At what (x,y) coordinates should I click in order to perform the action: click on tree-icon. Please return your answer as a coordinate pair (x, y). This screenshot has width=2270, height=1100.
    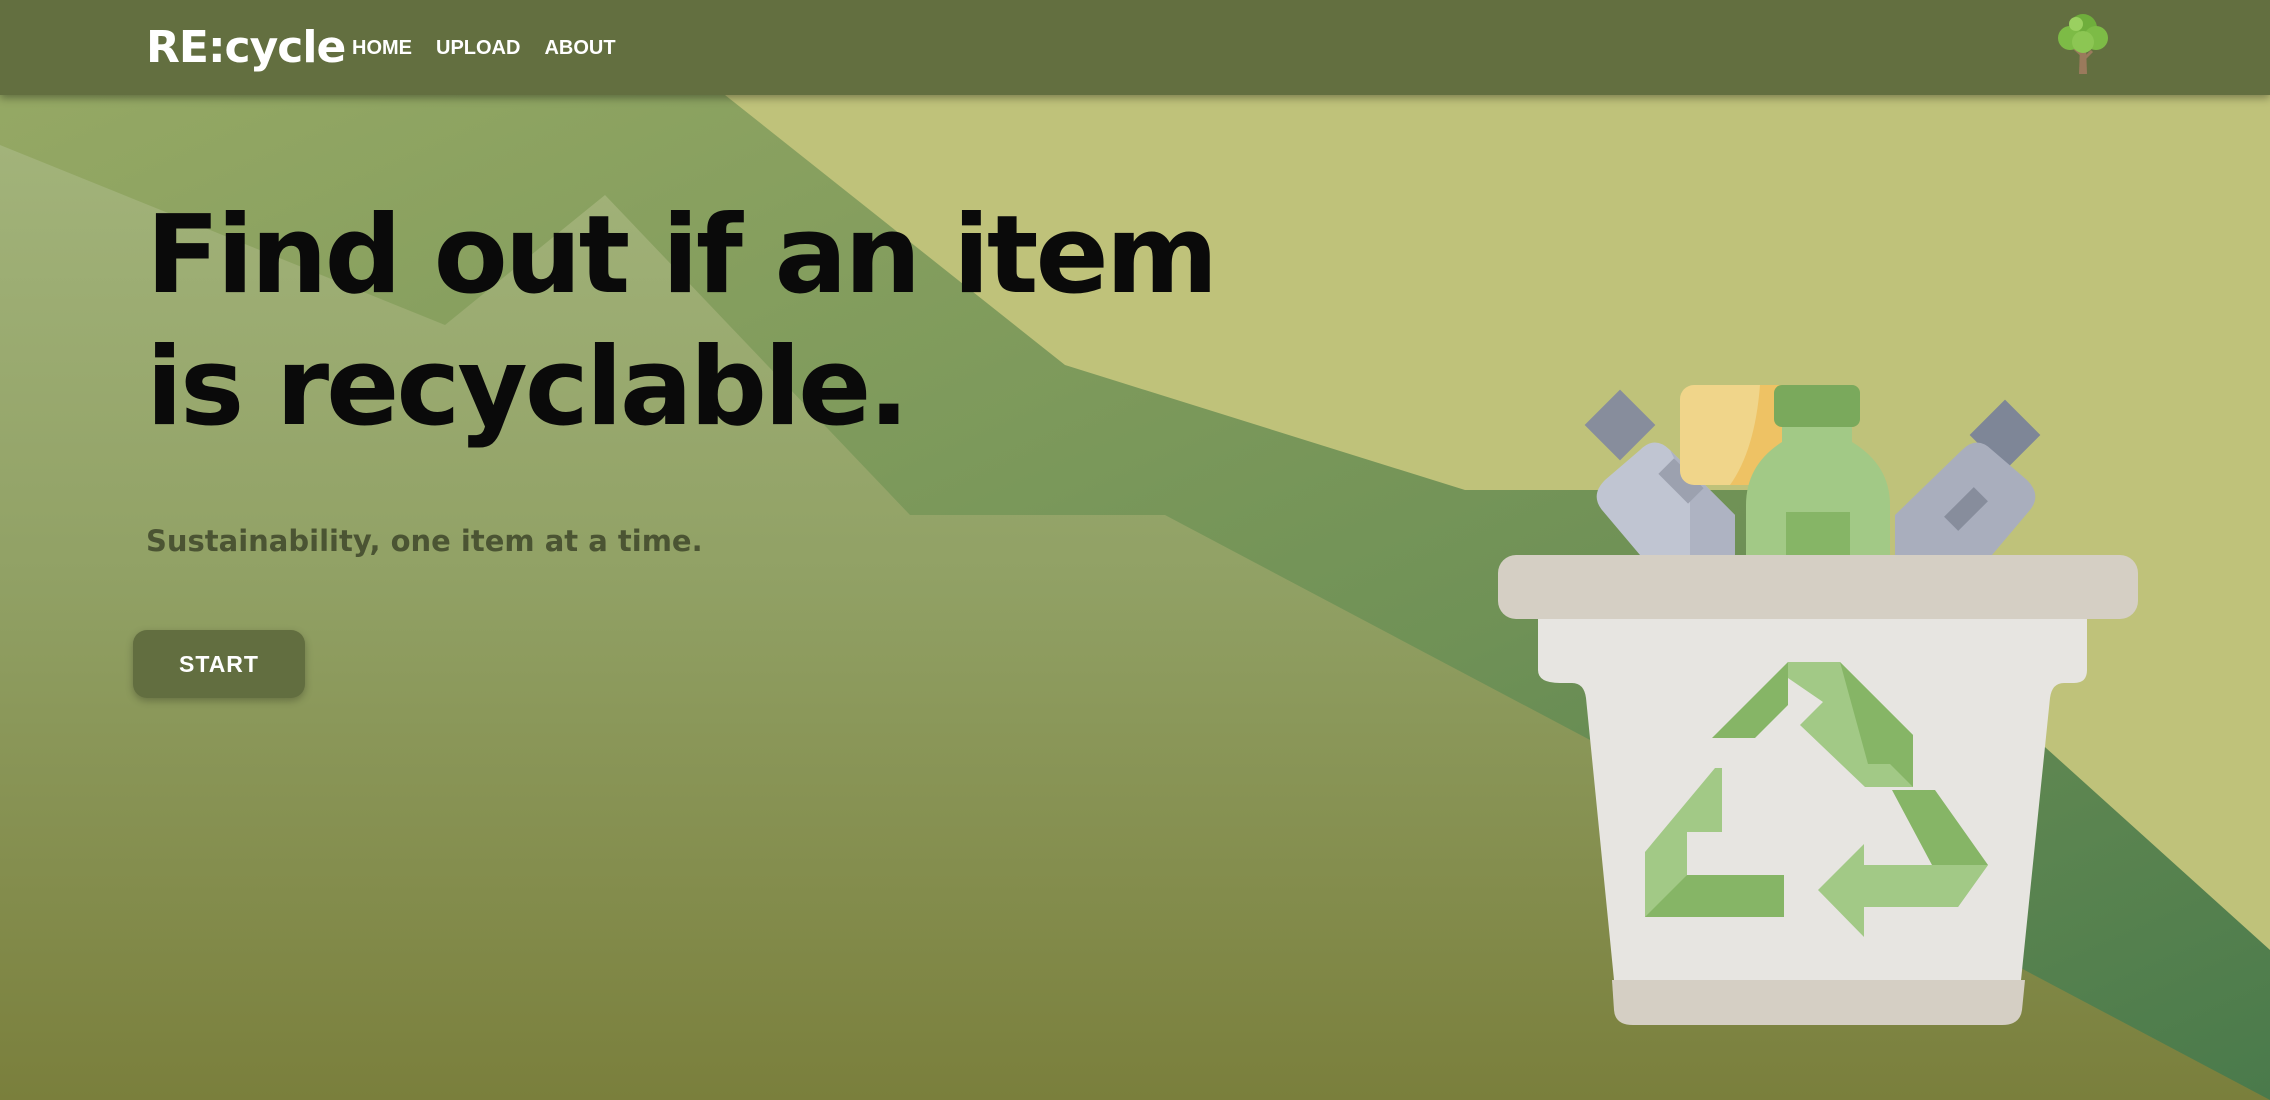
    Looking at the image, I should click on (2083, 44).